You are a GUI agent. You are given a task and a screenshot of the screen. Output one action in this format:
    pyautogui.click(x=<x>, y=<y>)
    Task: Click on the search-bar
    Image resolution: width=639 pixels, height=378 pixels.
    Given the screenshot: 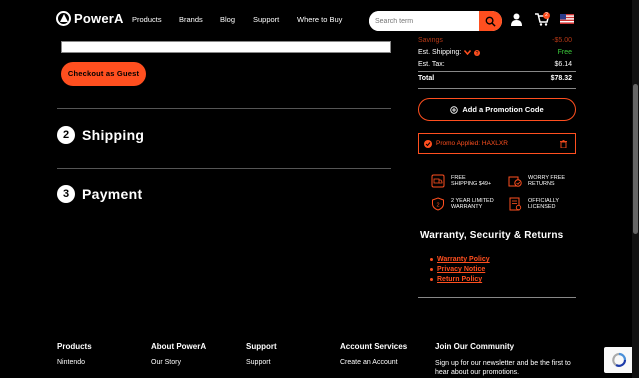 What is the action you would take?
    pyautogui.click(x=435, y=21)
    